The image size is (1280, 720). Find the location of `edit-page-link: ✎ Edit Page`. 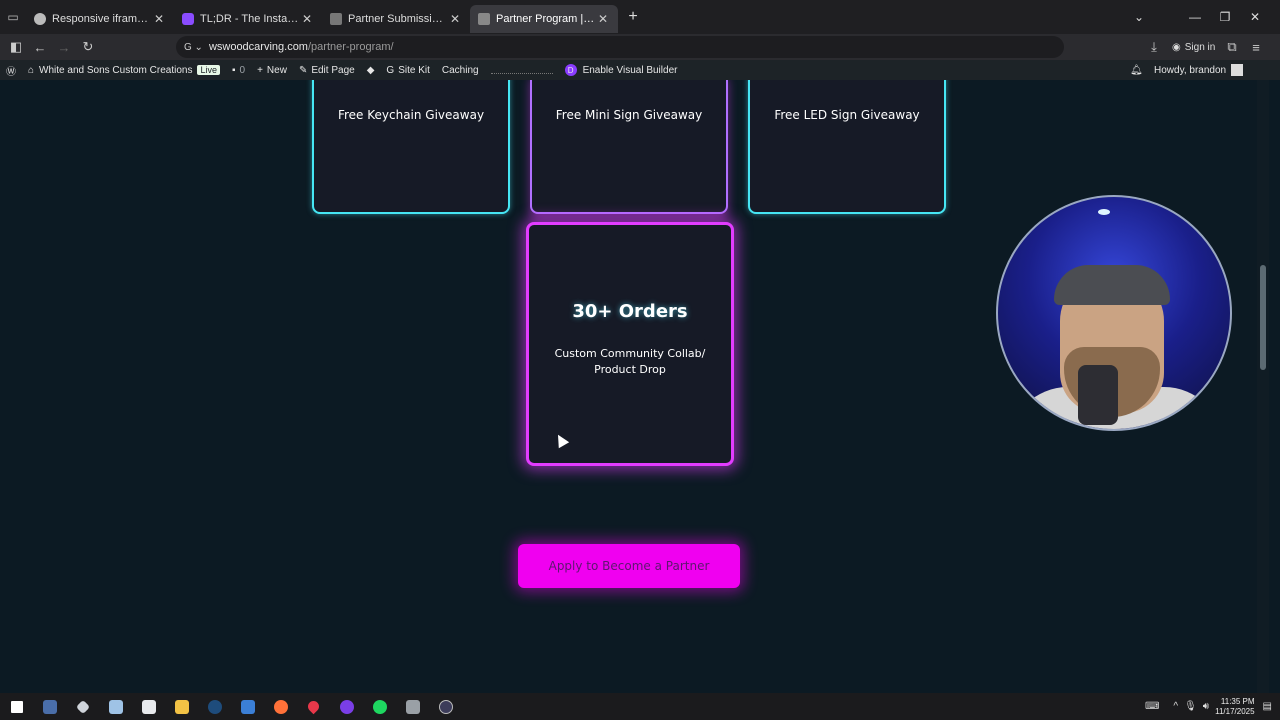

edit-page-link: ✎ Edit Page is located at coordinates (327, 70).